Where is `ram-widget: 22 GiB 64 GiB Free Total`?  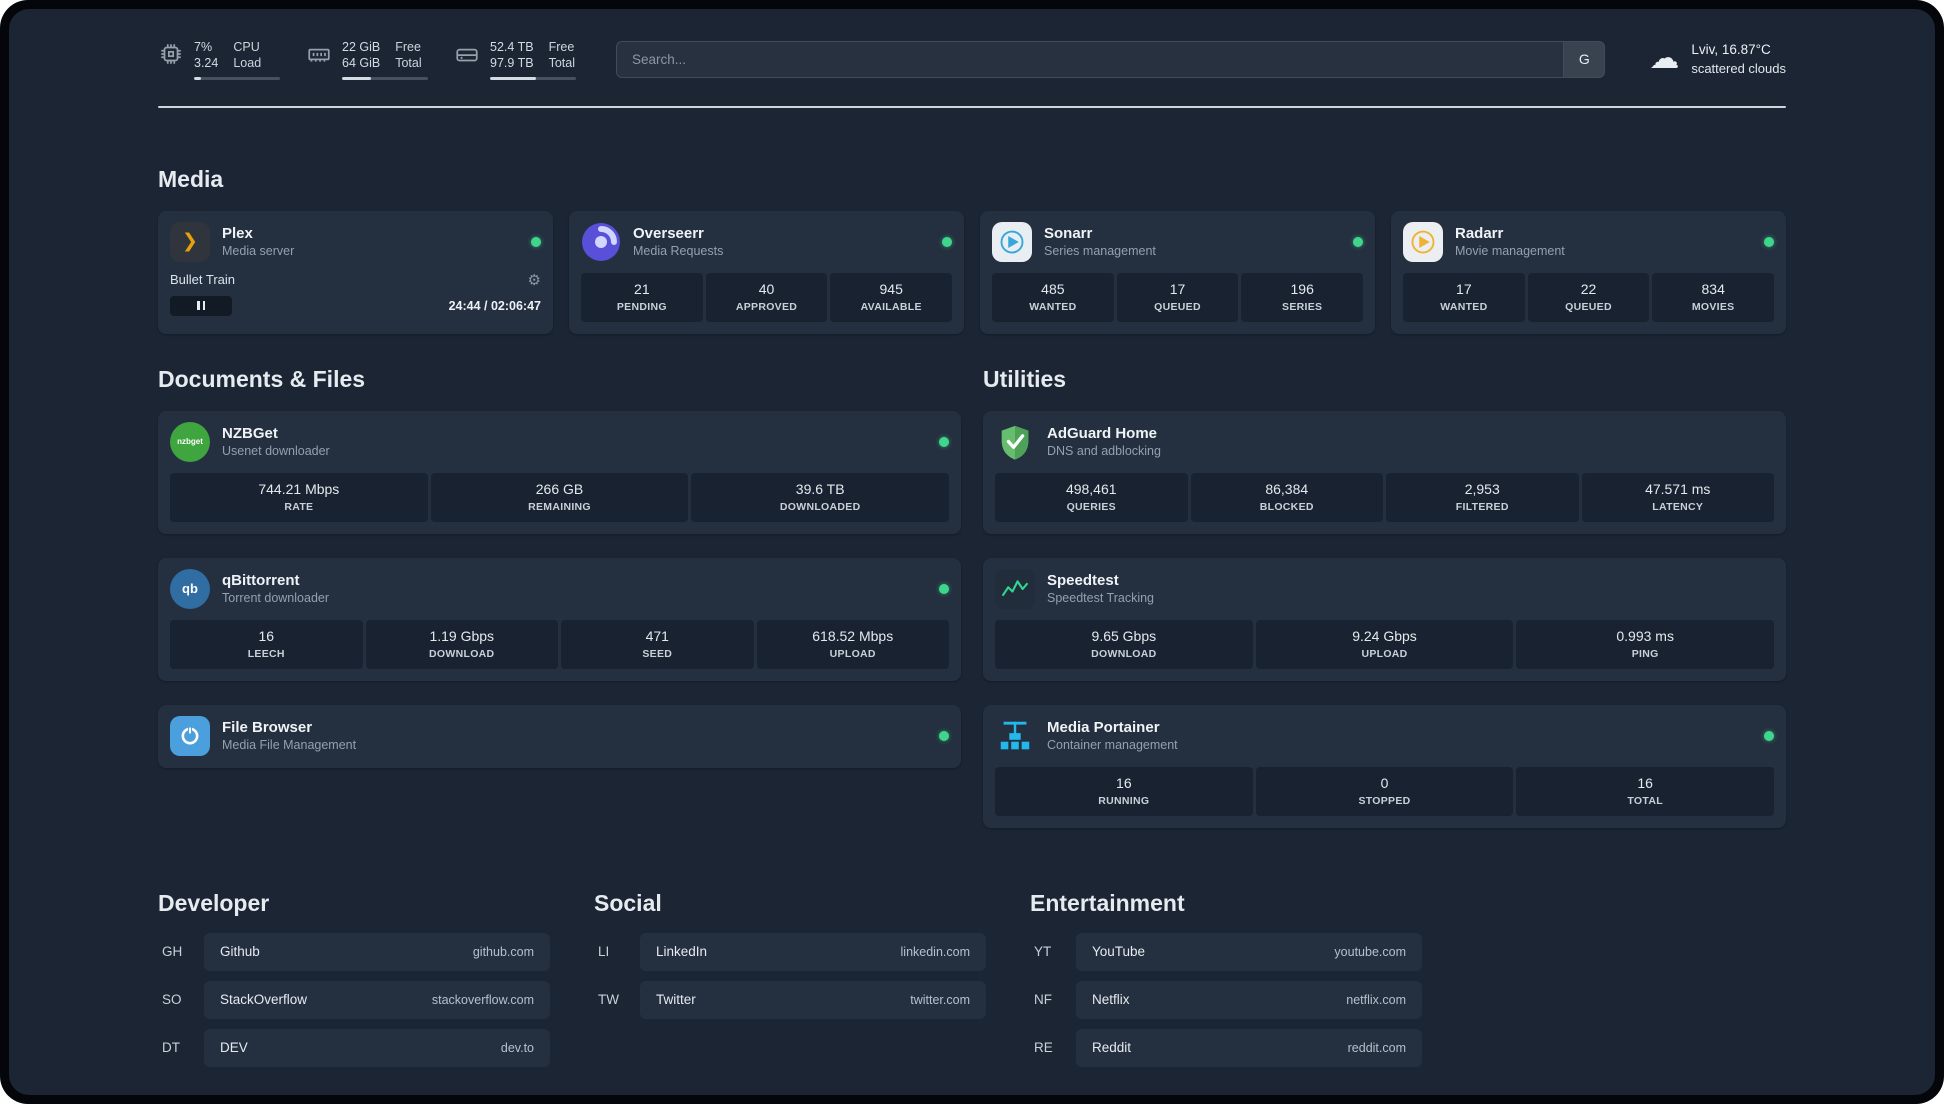
ram-widget: 22 GiB 64 GiB Free Total is located at coordinates (367, 59).